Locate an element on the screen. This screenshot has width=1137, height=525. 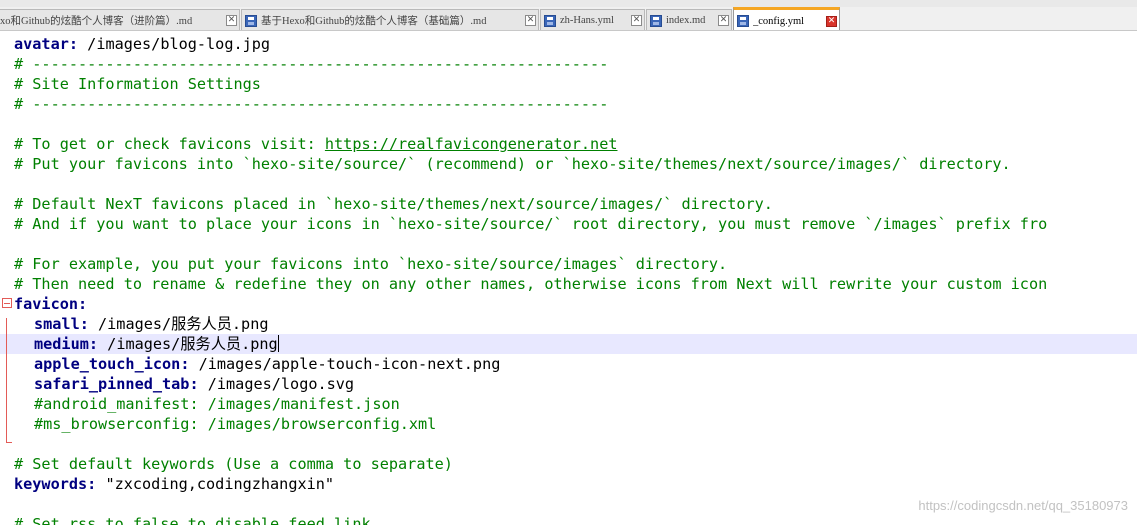
code-line: #android_manifest: /images/manifest.json is located at coordinates (568, 404).